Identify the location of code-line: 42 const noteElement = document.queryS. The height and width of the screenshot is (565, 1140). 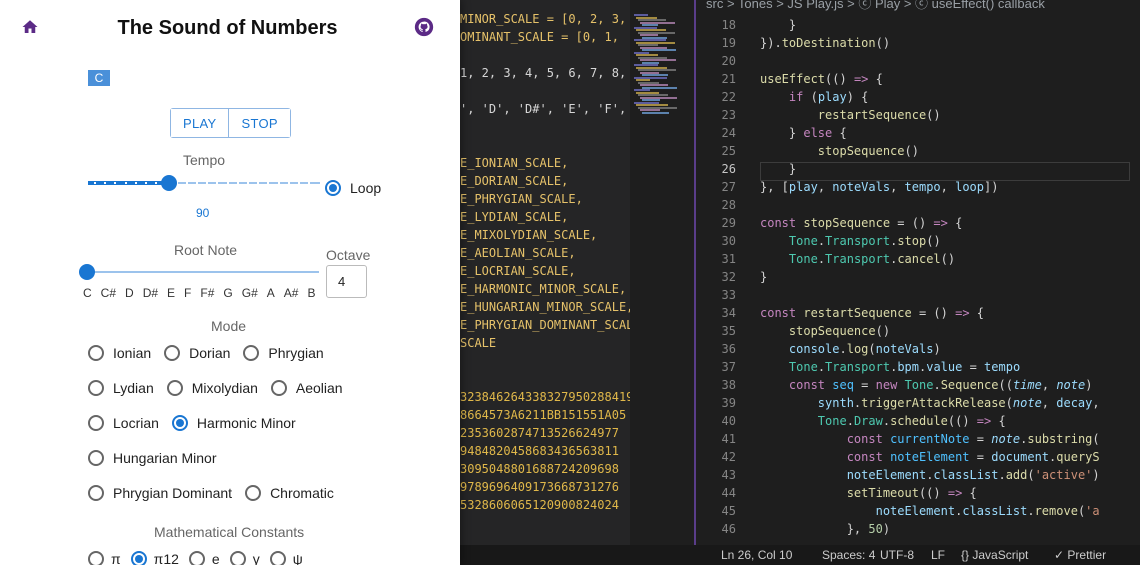
(918, 459).